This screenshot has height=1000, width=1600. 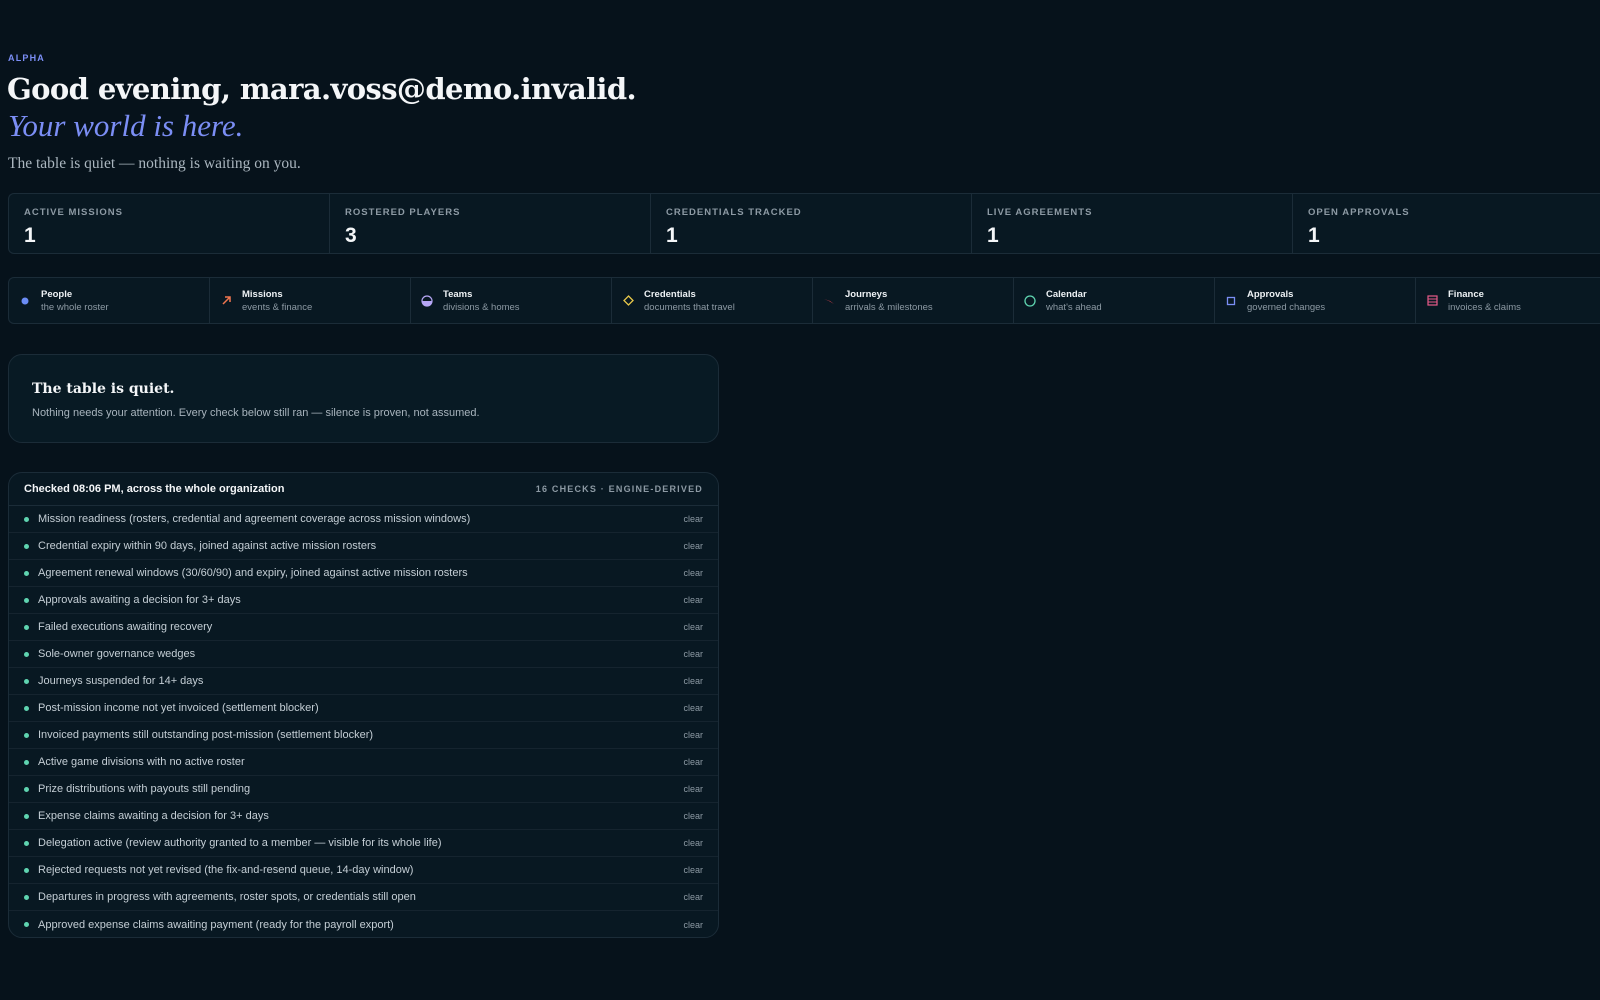 What do you see at coordinates (117, 654) in the screenshot?
I see `check-label: Sole-owner governance wedges` at bounding box center [117, 654].